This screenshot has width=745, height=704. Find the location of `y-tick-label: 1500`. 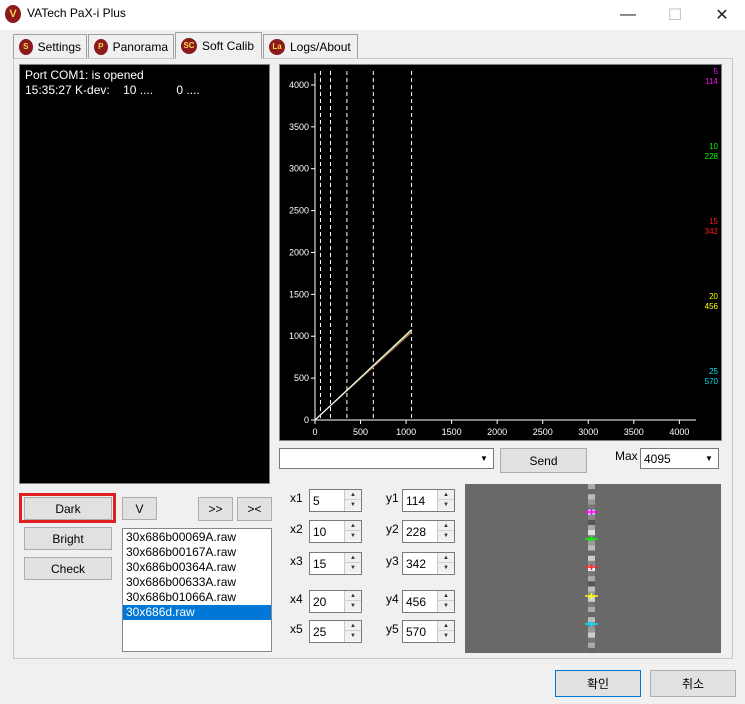

y-tick-label: 1500 is located at coordinates (299, 294).